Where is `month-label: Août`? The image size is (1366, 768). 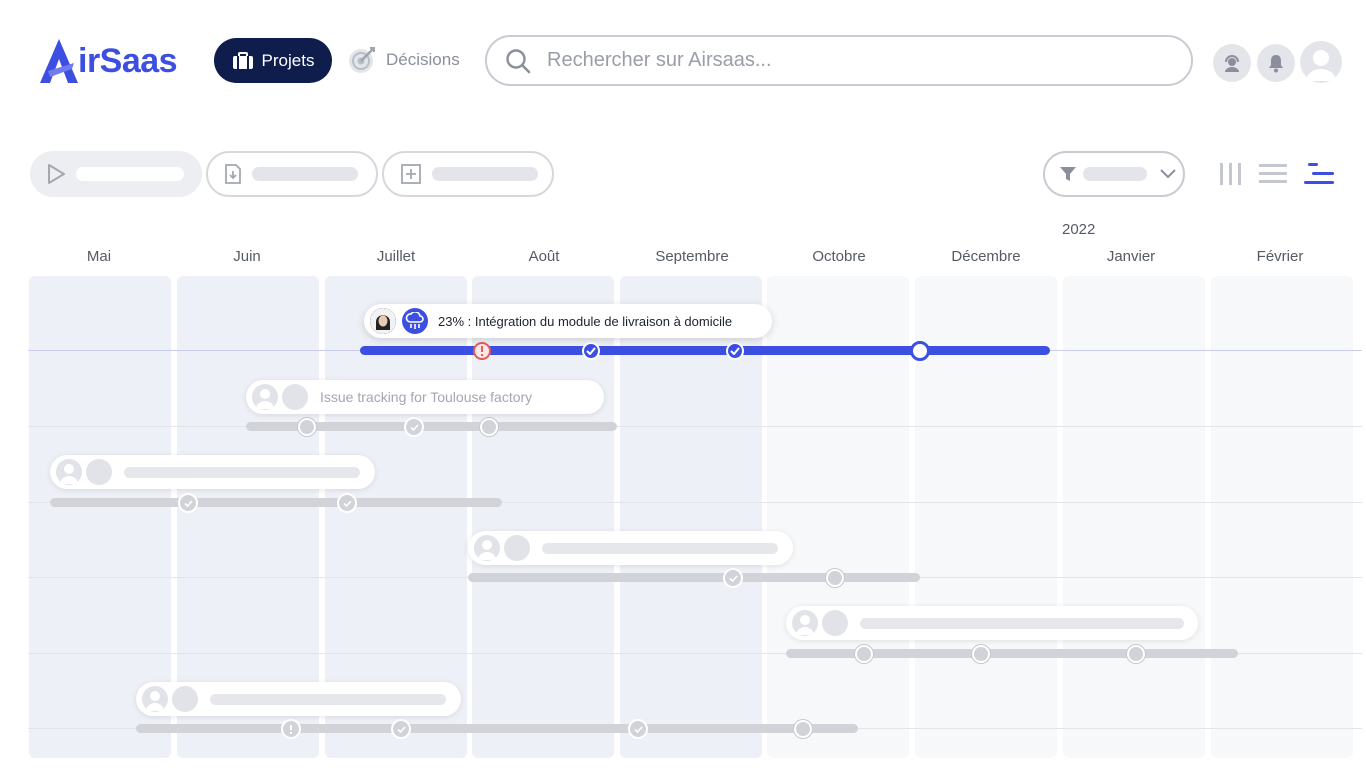
month-label: Août is located at coordinates (544, 256).